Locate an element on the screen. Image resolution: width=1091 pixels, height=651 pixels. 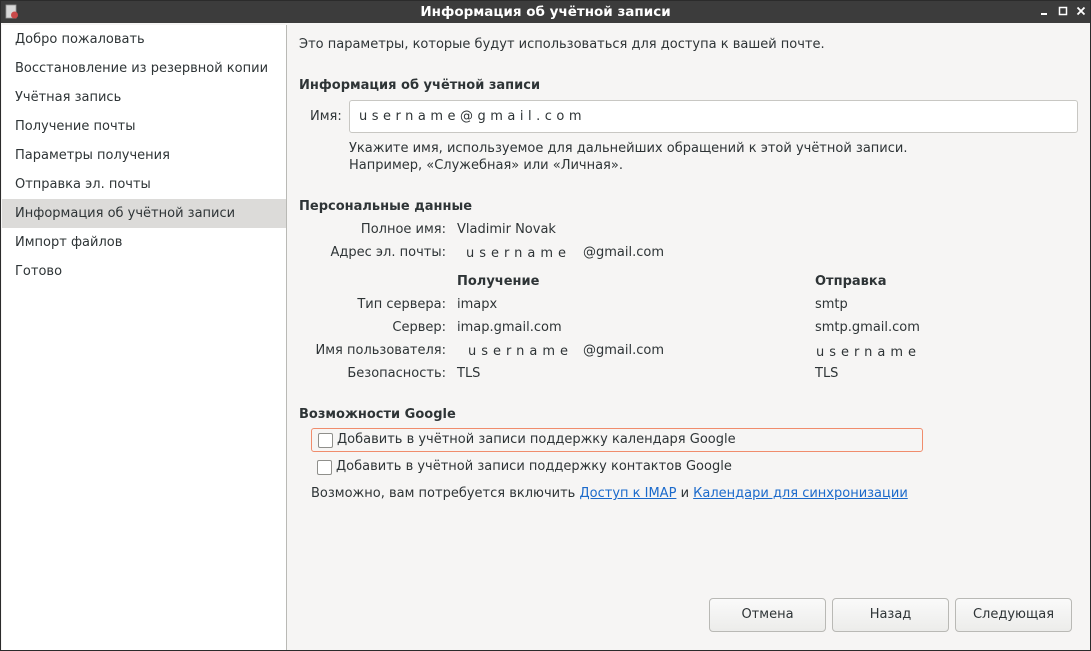
maximize-icon is located at coordinates (1063, 11).